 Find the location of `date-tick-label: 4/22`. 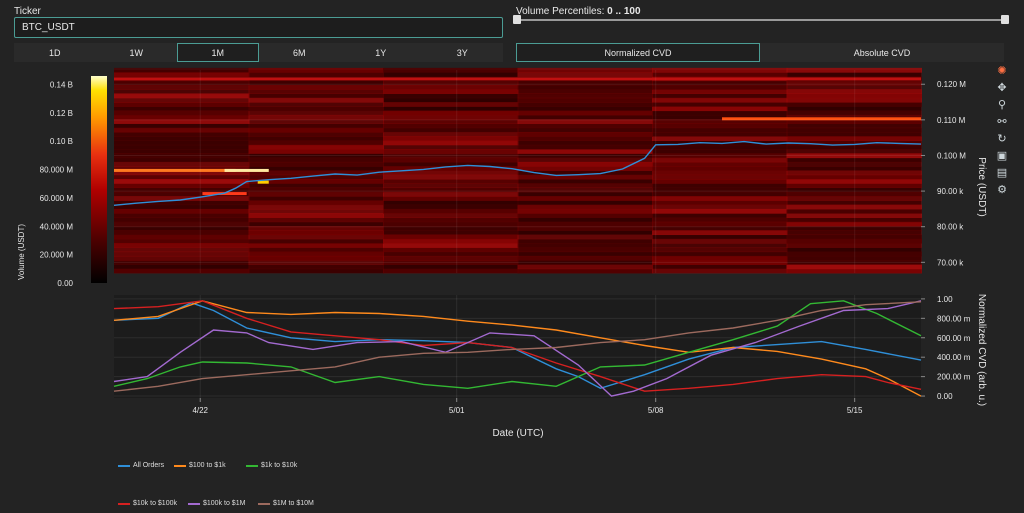

date-tick-label: 4/22 is located at coordinates (200, 410).